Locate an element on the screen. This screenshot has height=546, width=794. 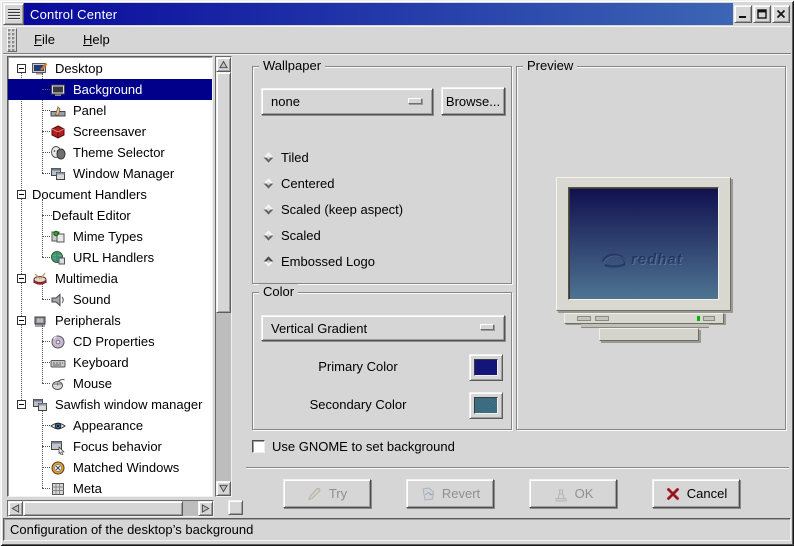
cancel-button-label: Cancel is located at coordinates (707, 493).